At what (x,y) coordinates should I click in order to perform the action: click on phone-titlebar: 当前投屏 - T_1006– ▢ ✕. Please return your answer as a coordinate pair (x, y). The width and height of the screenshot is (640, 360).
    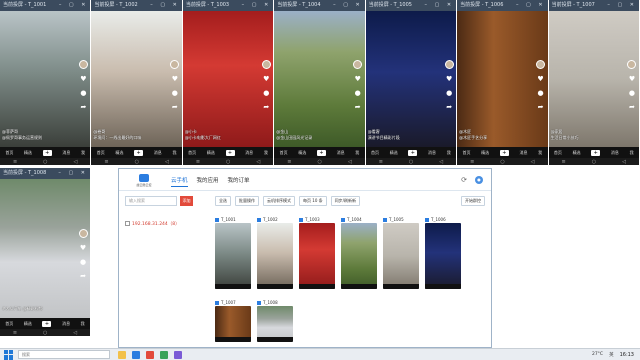
    Looking at the image, I should click on (502, 5).